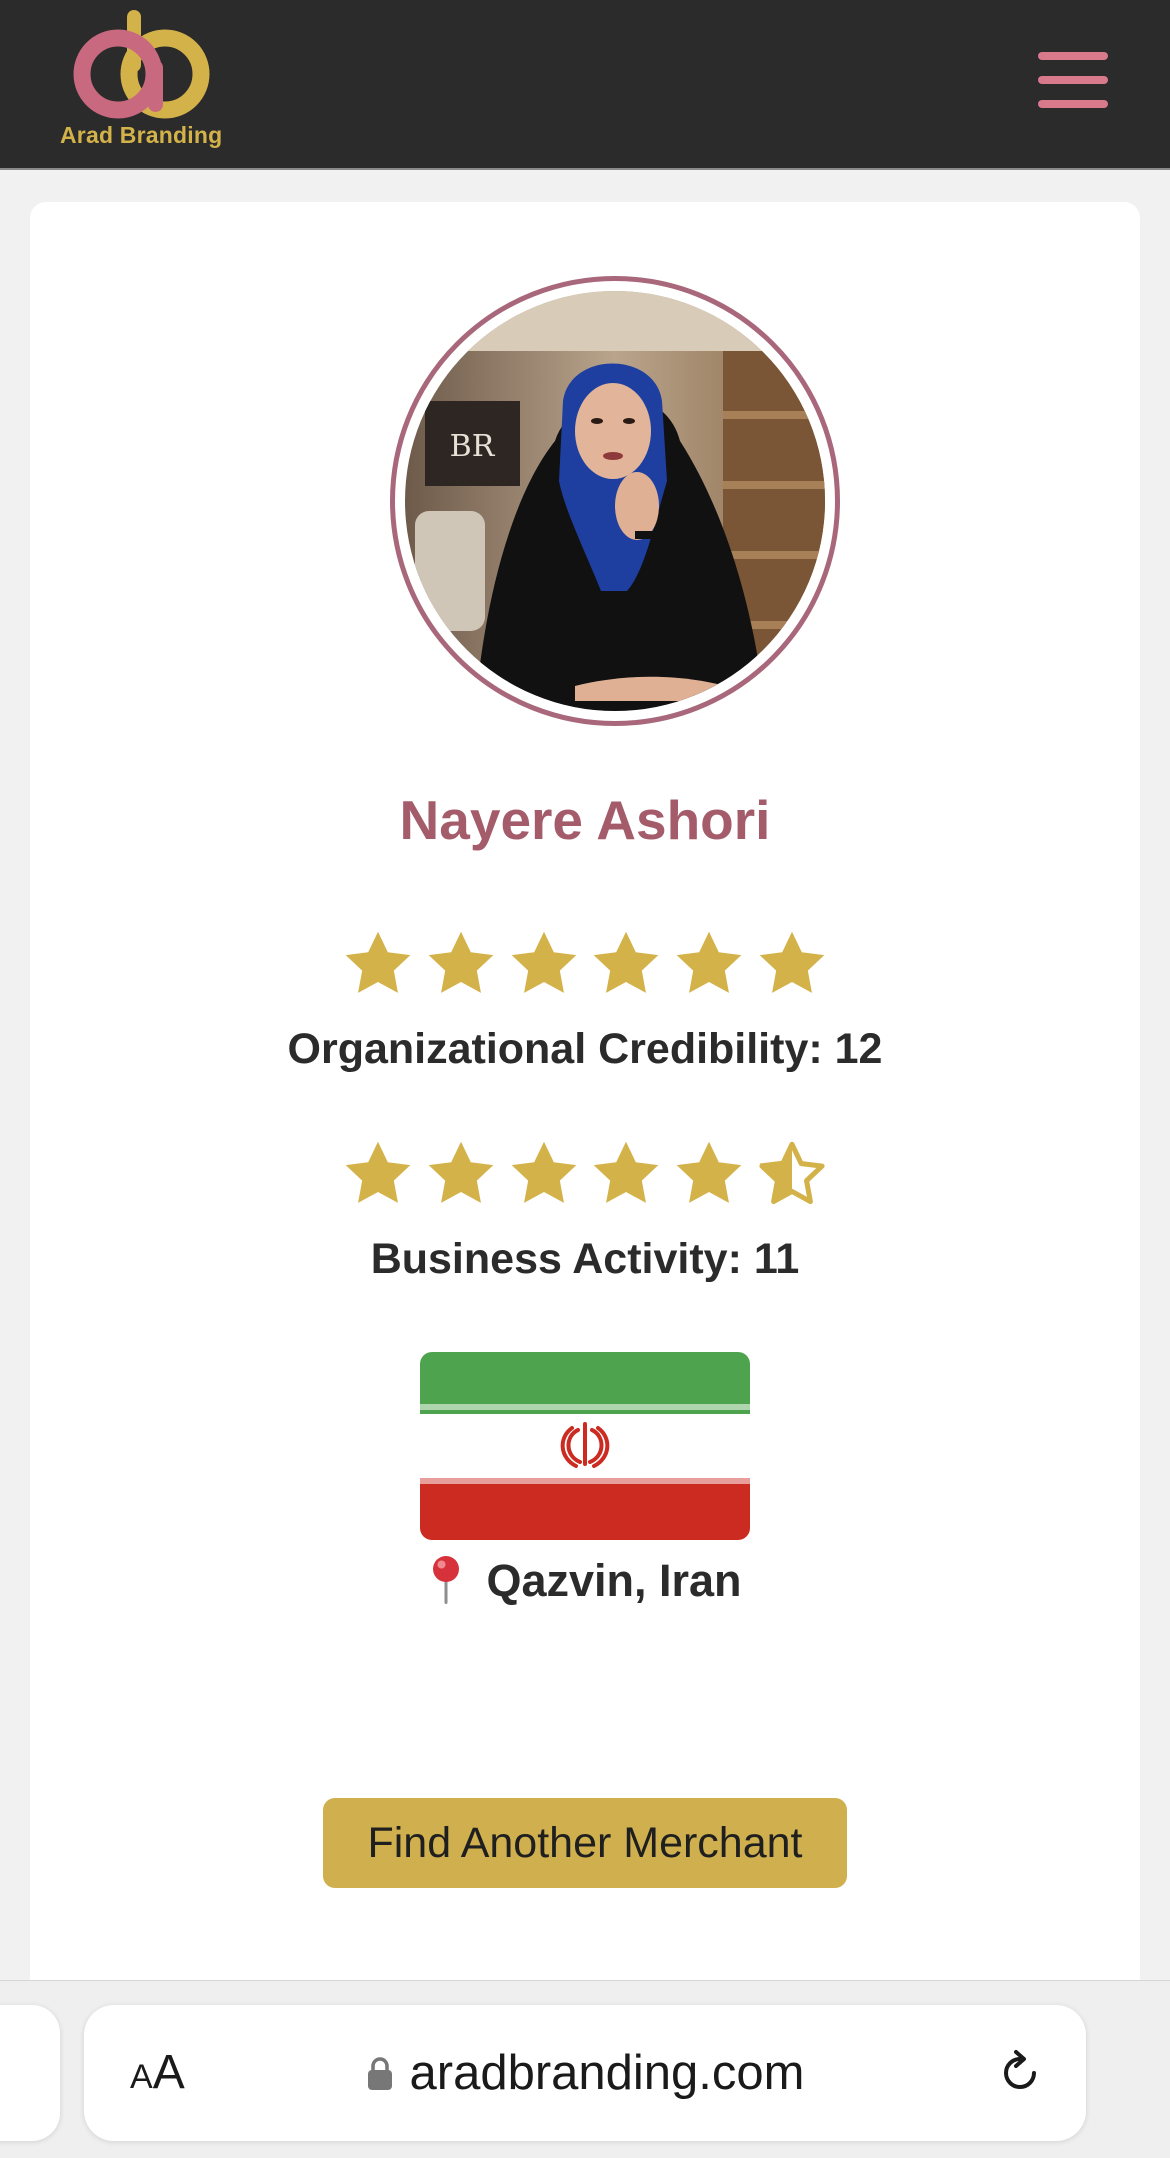  I want to click on location-text: Qazvin, Iran, so click(614, 1580).